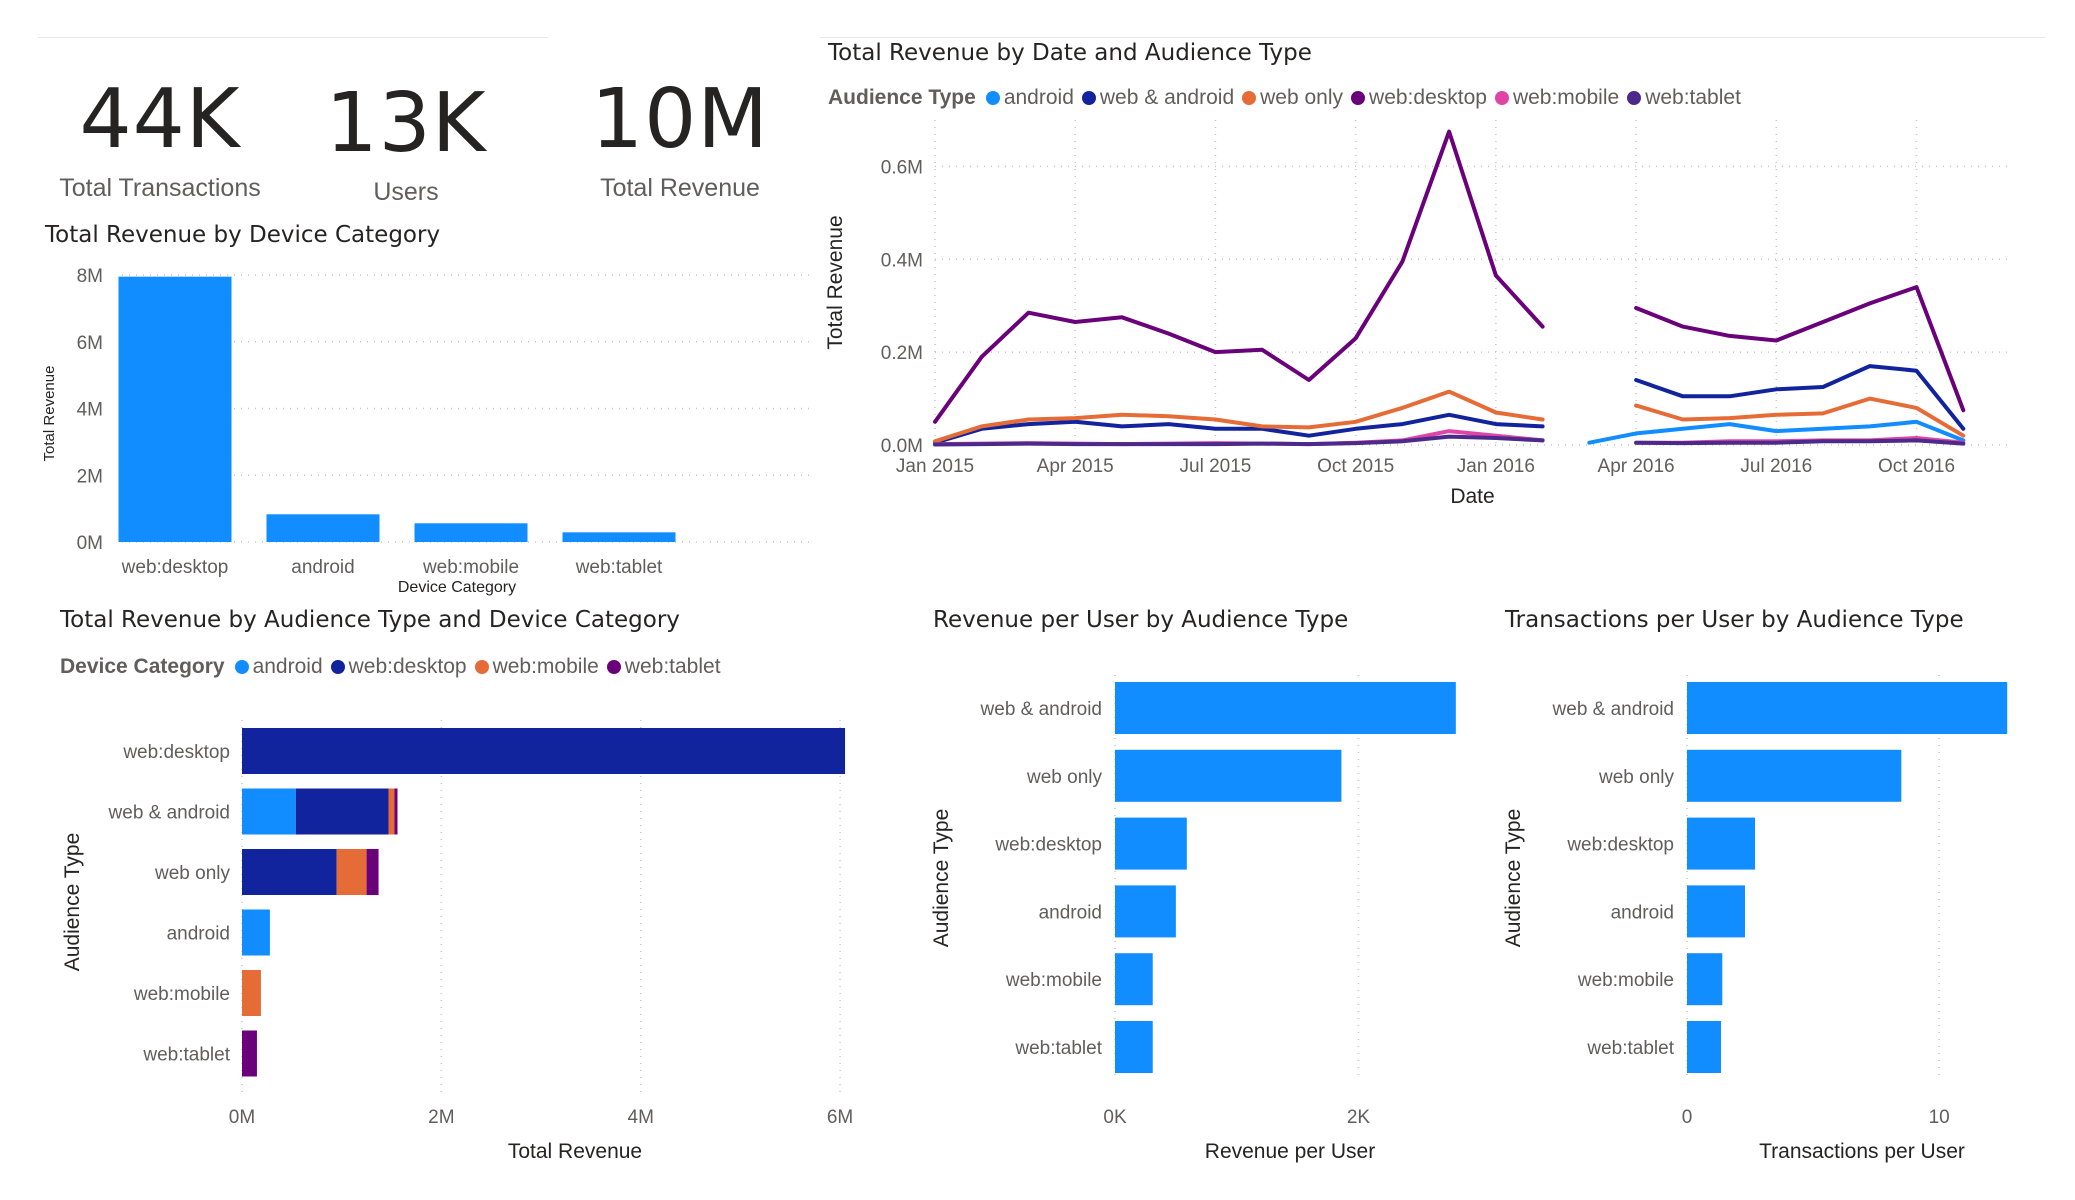 The width and height of the screenshot is (2075, 1200). I want to click on legend-item-web-only: web only, so click(1292, 98).